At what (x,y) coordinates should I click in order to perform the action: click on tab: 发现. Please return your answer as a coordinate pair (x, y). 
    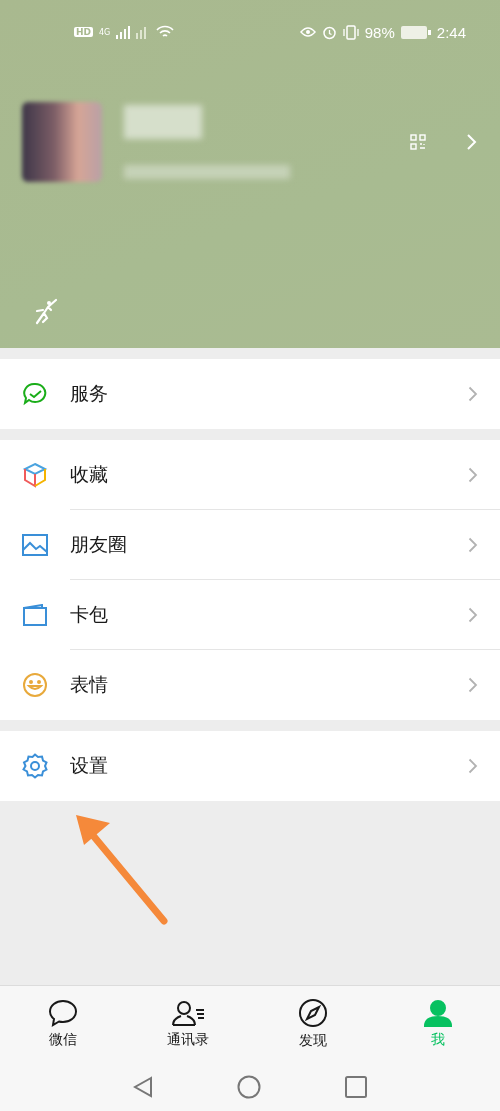
    Looking at the image, I should click on (312, 1024).